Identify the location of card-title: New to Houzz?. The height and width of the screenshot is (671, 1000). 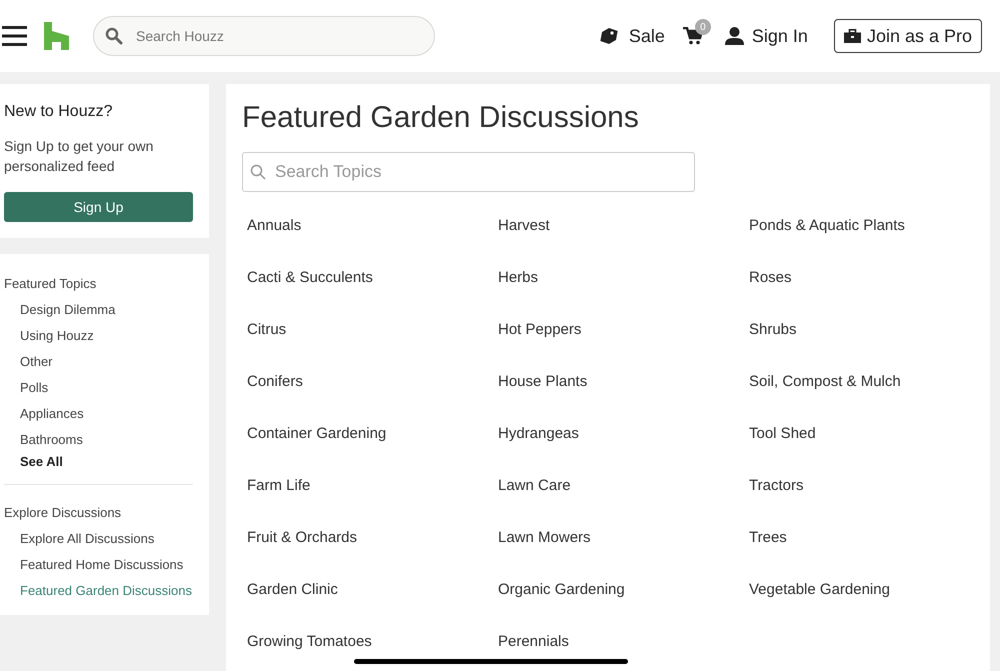
(59, 112).